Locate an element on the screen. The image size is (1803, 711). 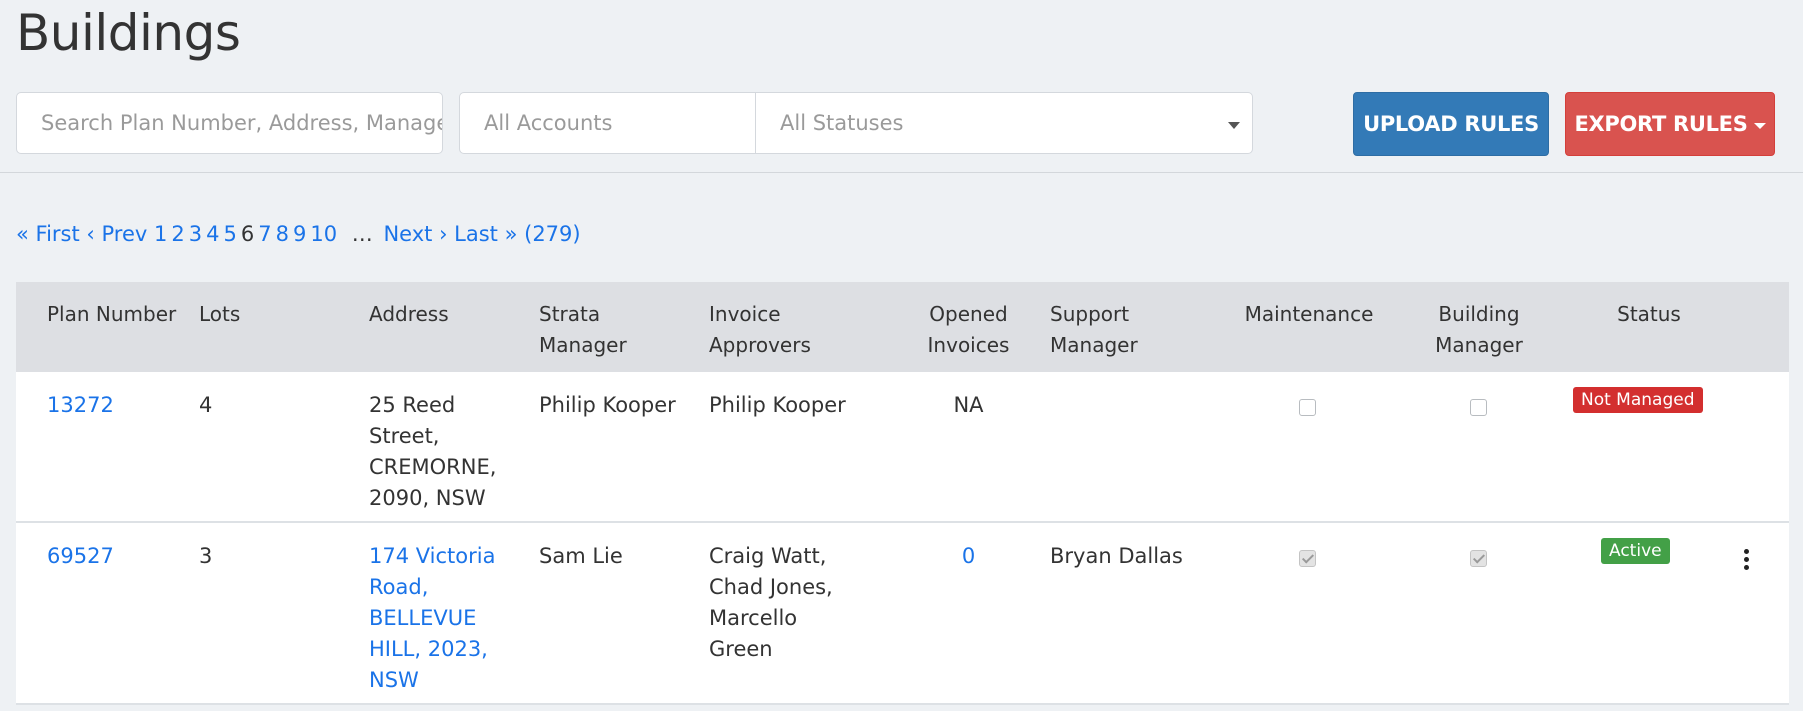
statuses-select-value: All Statuses is located at coordinates (842, 123).